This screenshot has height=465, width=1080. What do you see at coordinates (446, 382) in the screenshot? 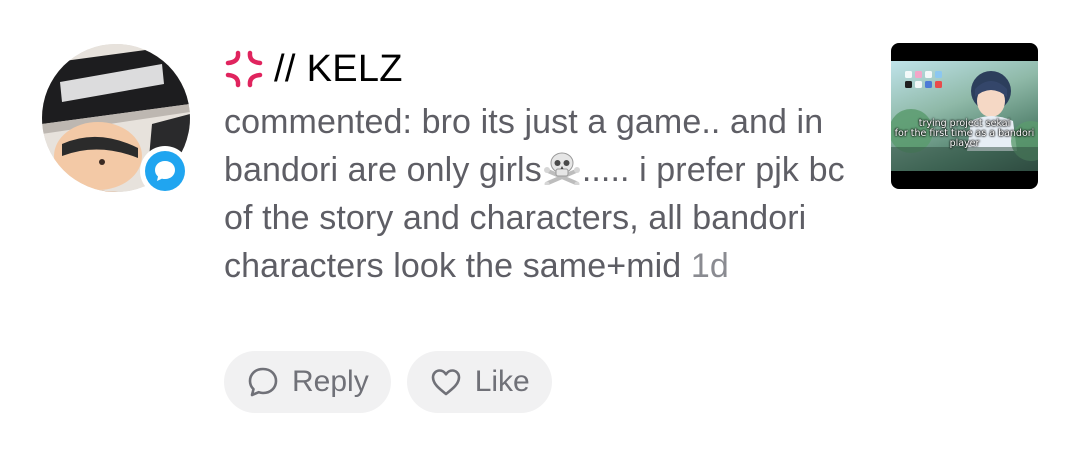
I see `heart-icon` at bounding box center [446, 382].